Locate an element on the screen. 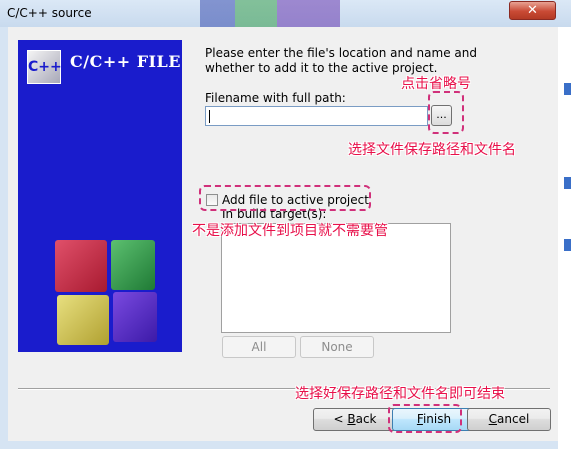  c-plus-plus-logo-icon: C++ is located at coordinates (44, 67).